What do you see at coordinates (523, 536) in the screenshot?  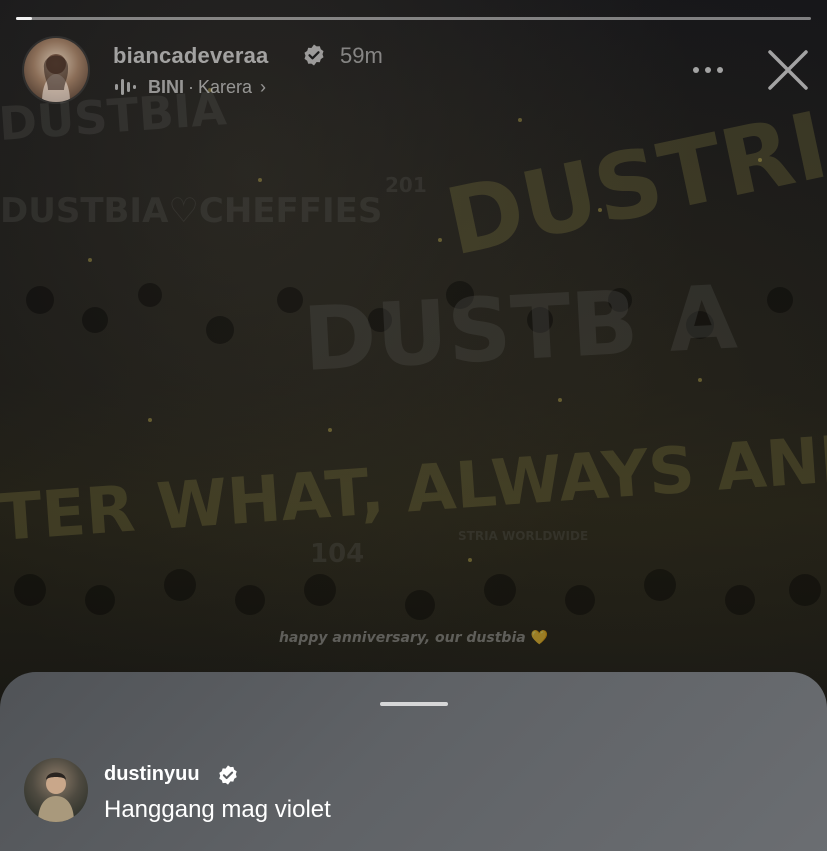 I see `banner-worldwide: STRIA WORLDWIDE` at bounding box center [523, 536].